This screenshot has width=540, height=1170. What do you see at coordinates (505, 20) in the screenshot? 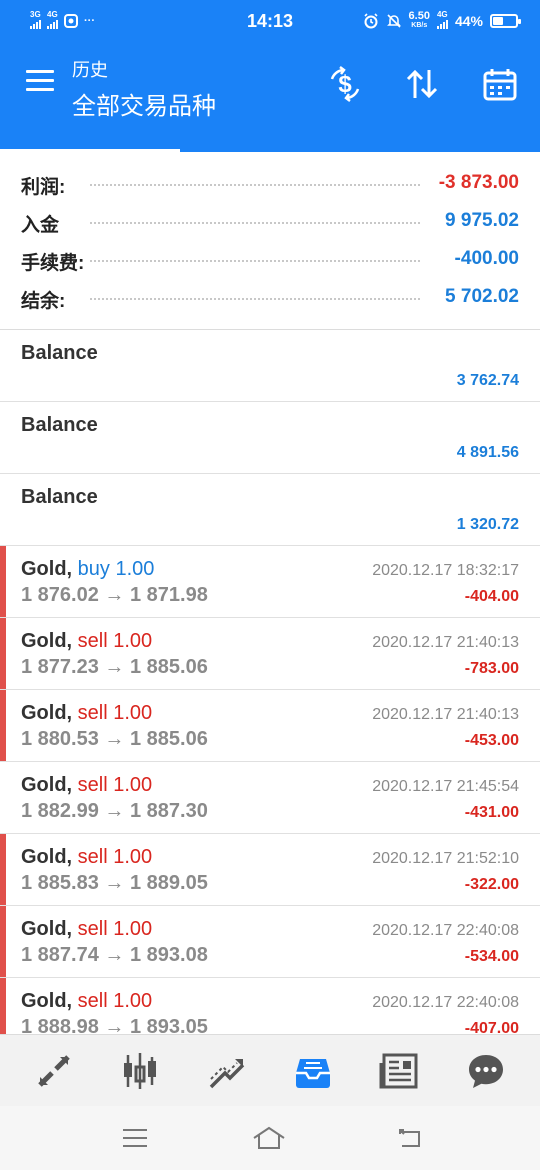
I see `battery-icon` at bounding box center [505, 20].